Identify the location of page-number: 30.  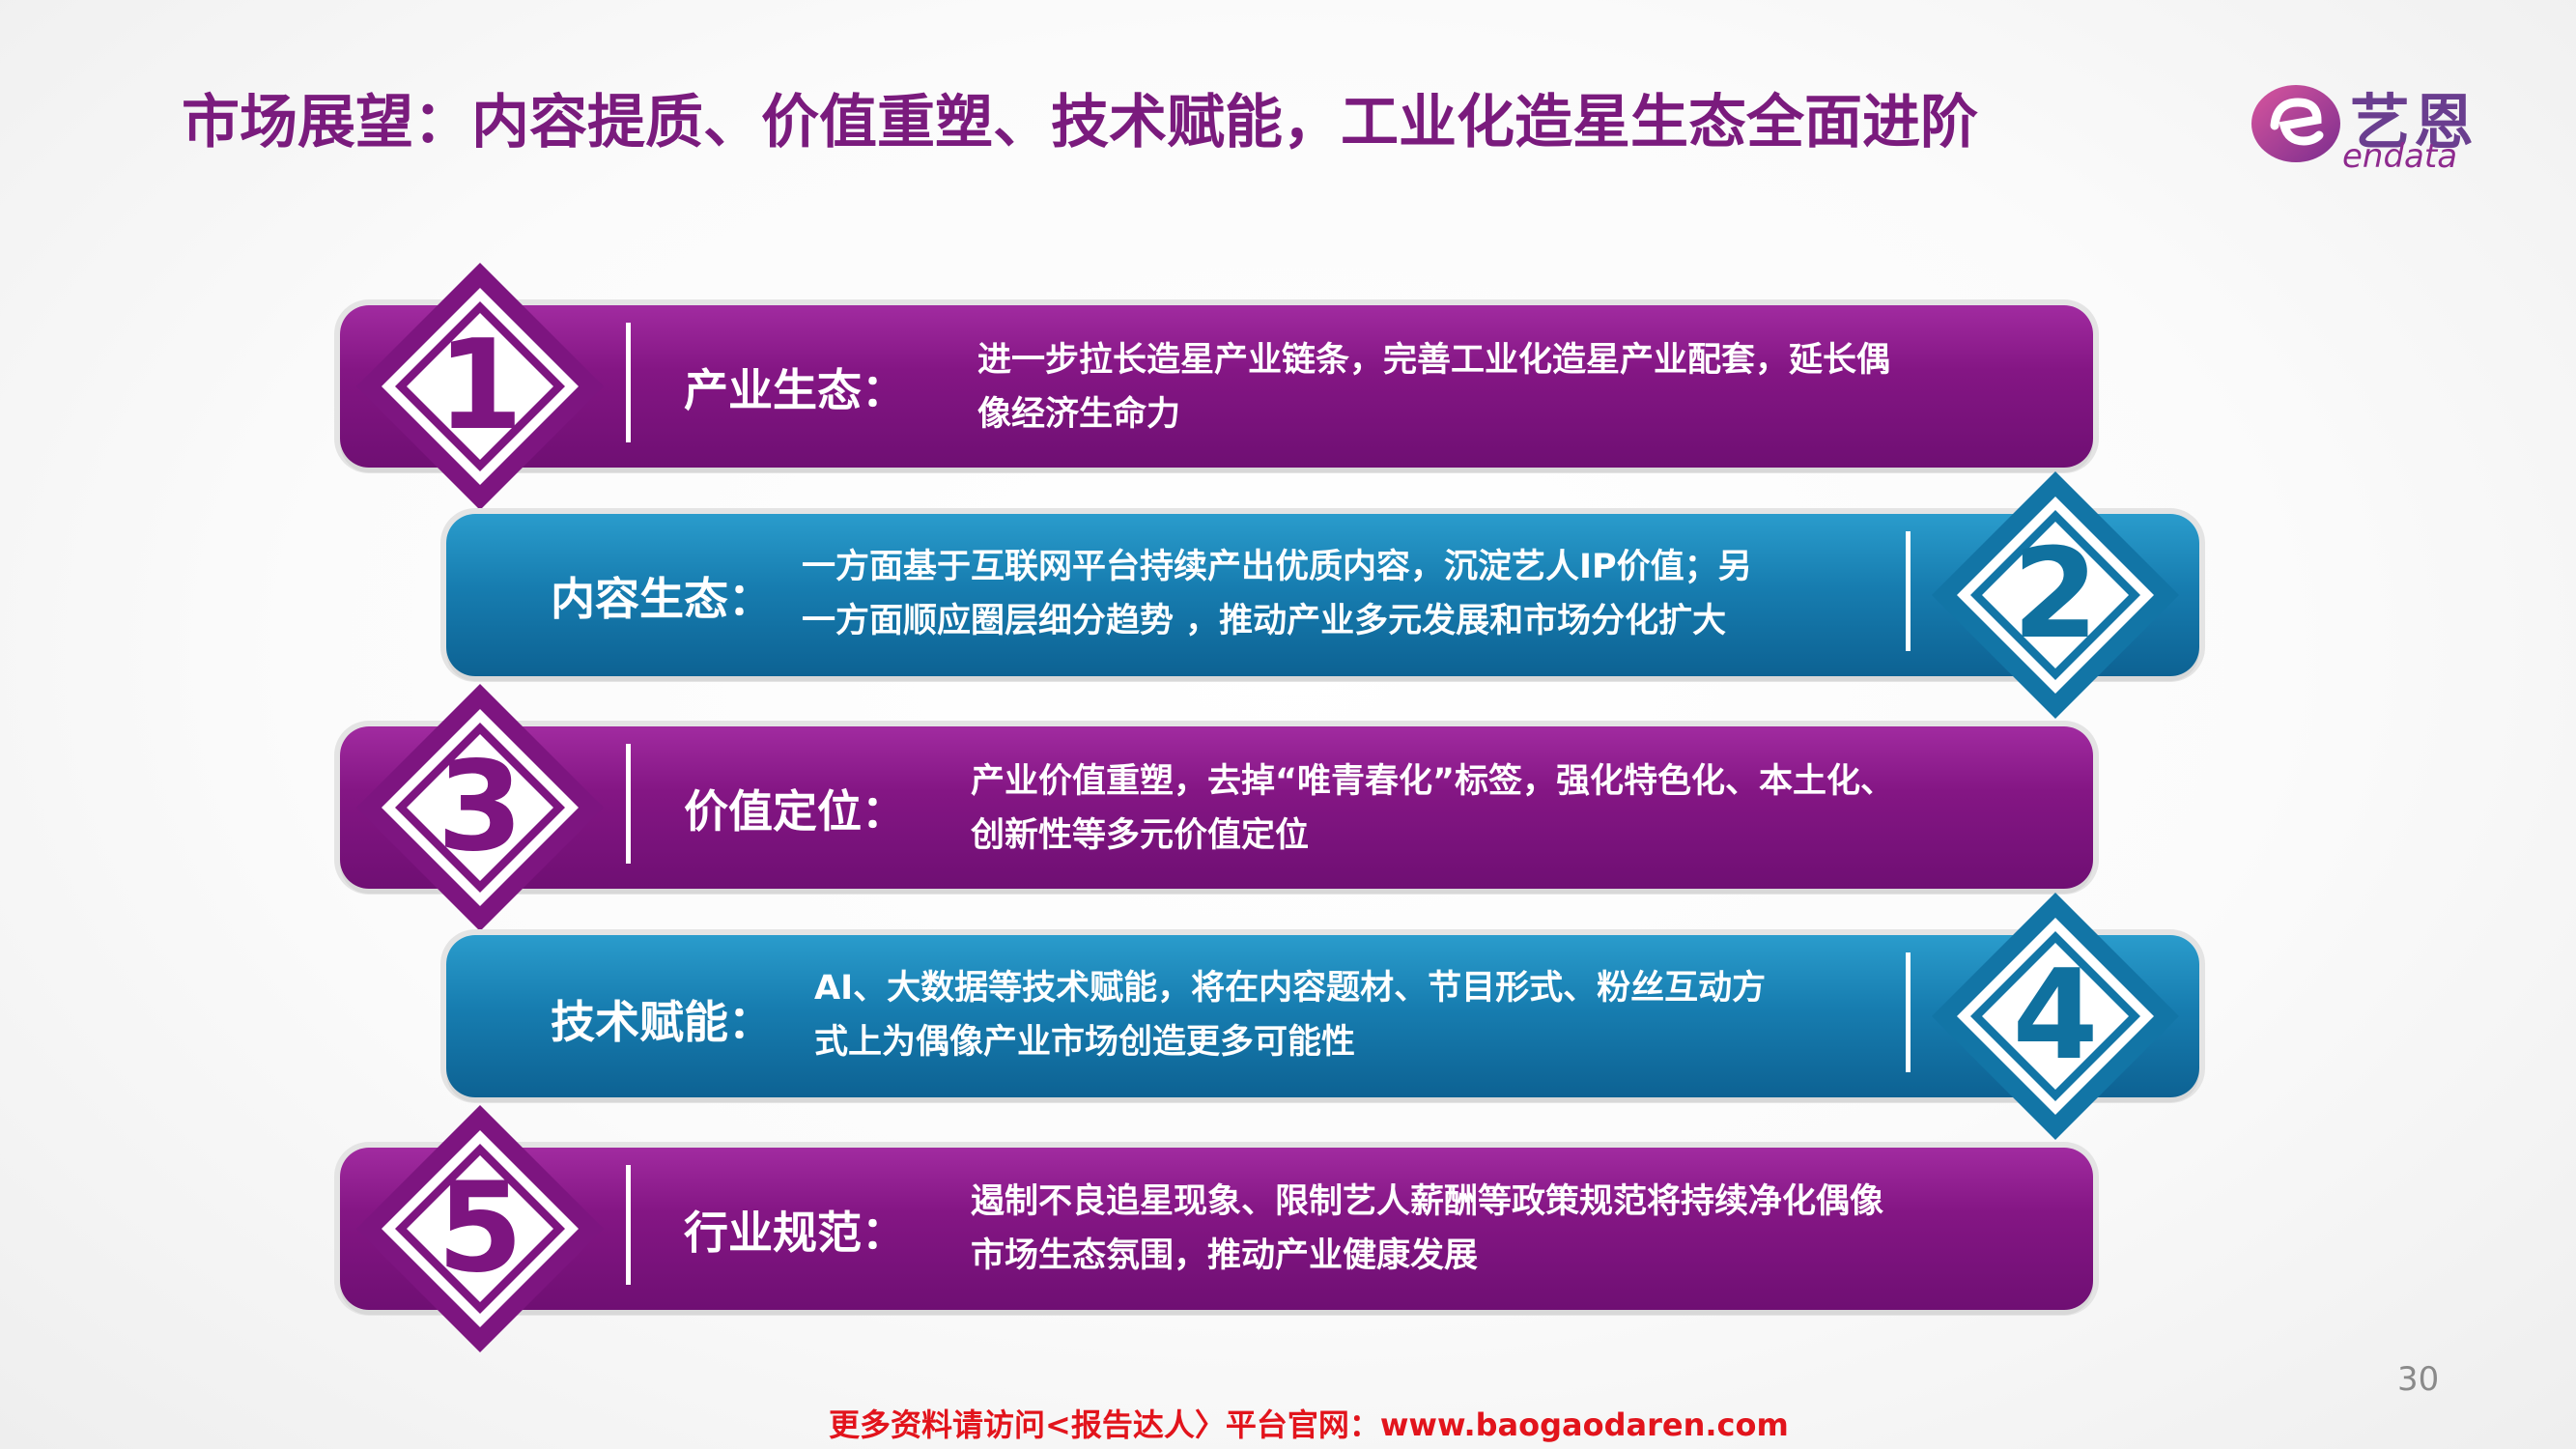
(2418, 1379).